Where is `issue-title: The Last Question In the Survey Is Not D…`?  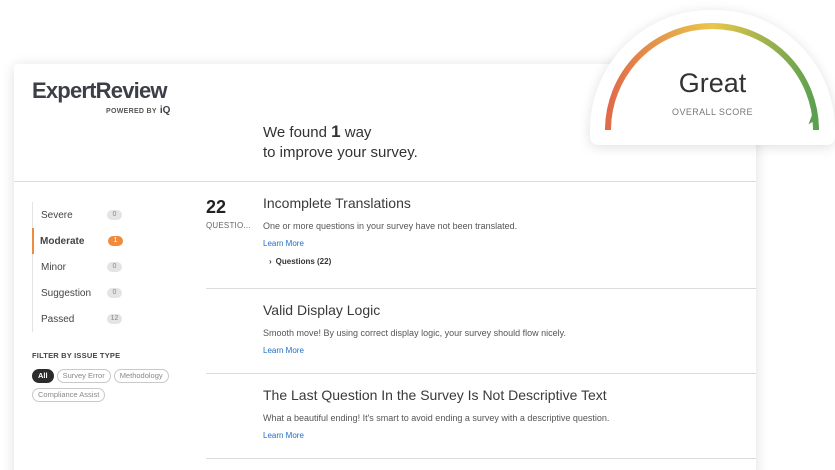 issue-title: The Last Question In the Survey Is Not D… is located at coordinates (435, 395).